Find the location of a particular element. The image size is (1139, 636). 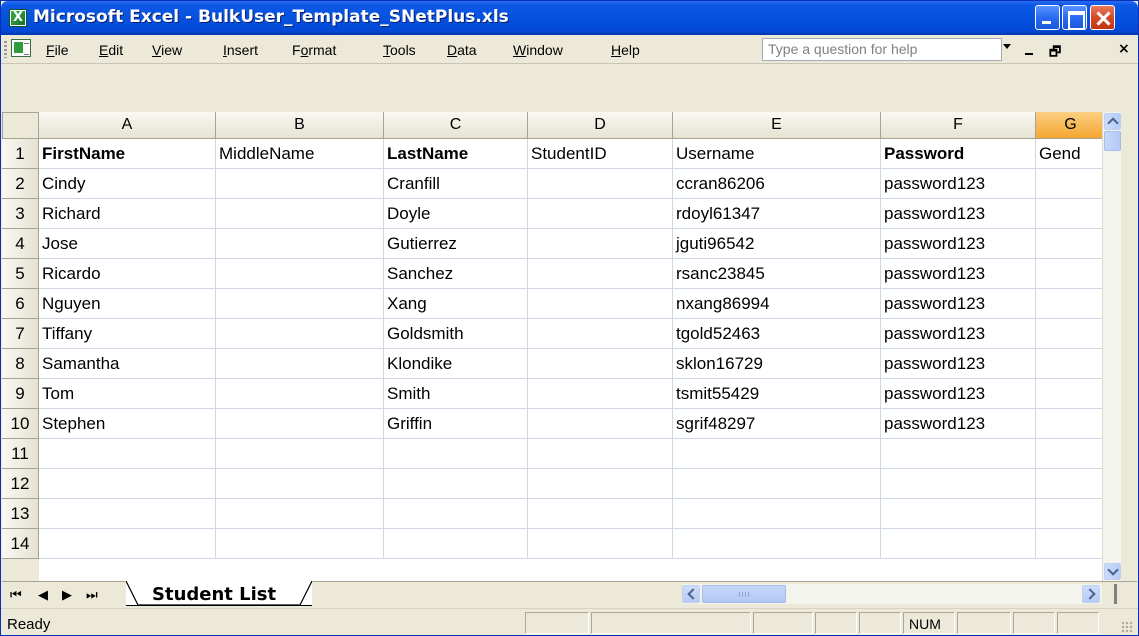

cell-c5: Sanchez is located at coordinates (456, 274).